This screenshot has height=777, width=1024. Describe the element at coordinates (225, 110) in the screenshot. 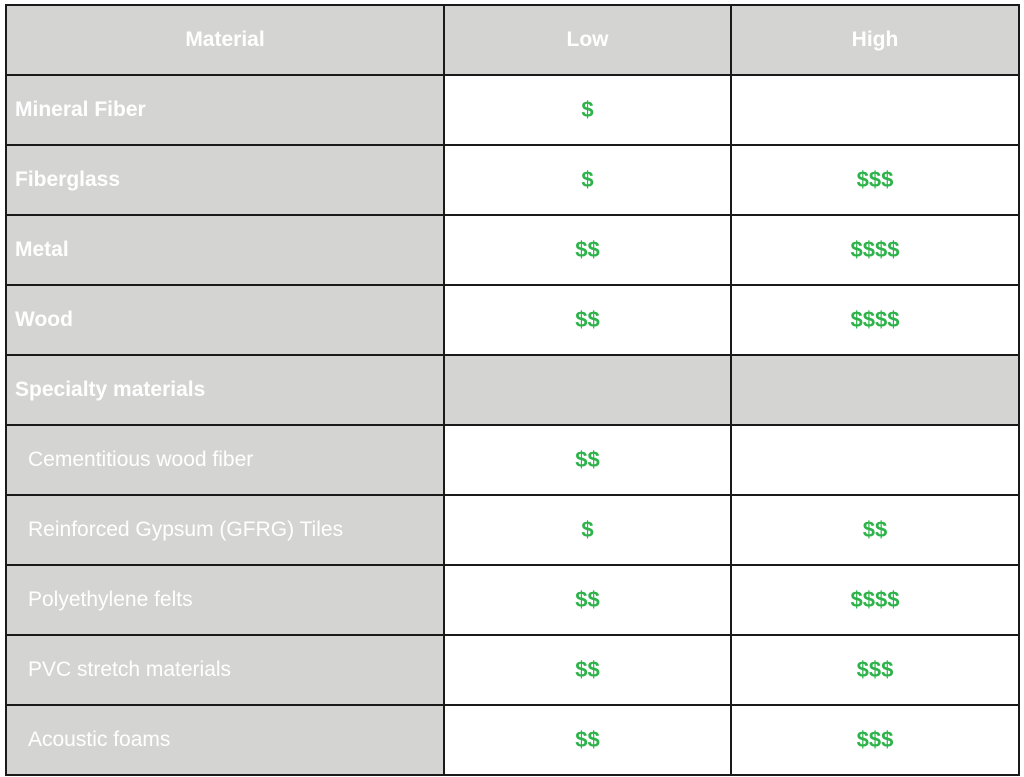

I see `material-name: Mineral Fiber` at that location.